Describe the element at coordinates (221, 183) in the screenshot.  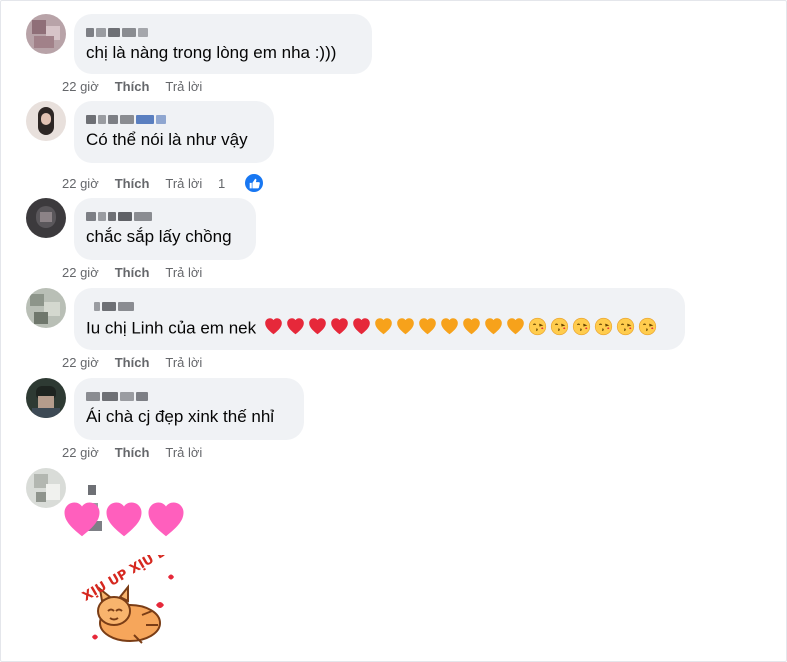
I see `reaction-count: 1` at that location.